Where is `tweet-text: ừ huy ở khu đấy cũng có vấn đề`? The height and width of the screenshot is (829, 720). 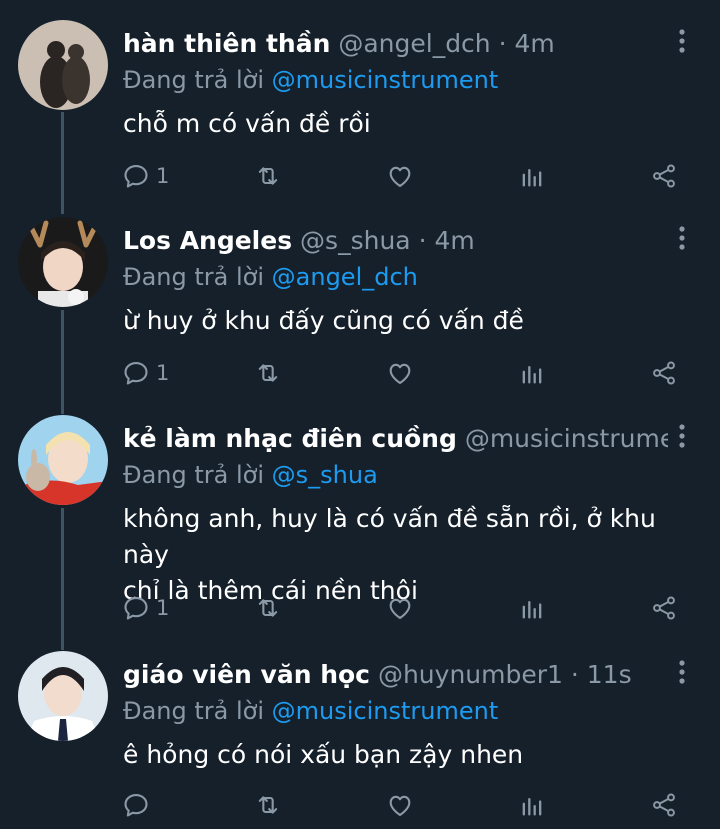
tweet-text: ừ huy ở khu đấy cũng có vấn đề is located at coordinates (403, 321).